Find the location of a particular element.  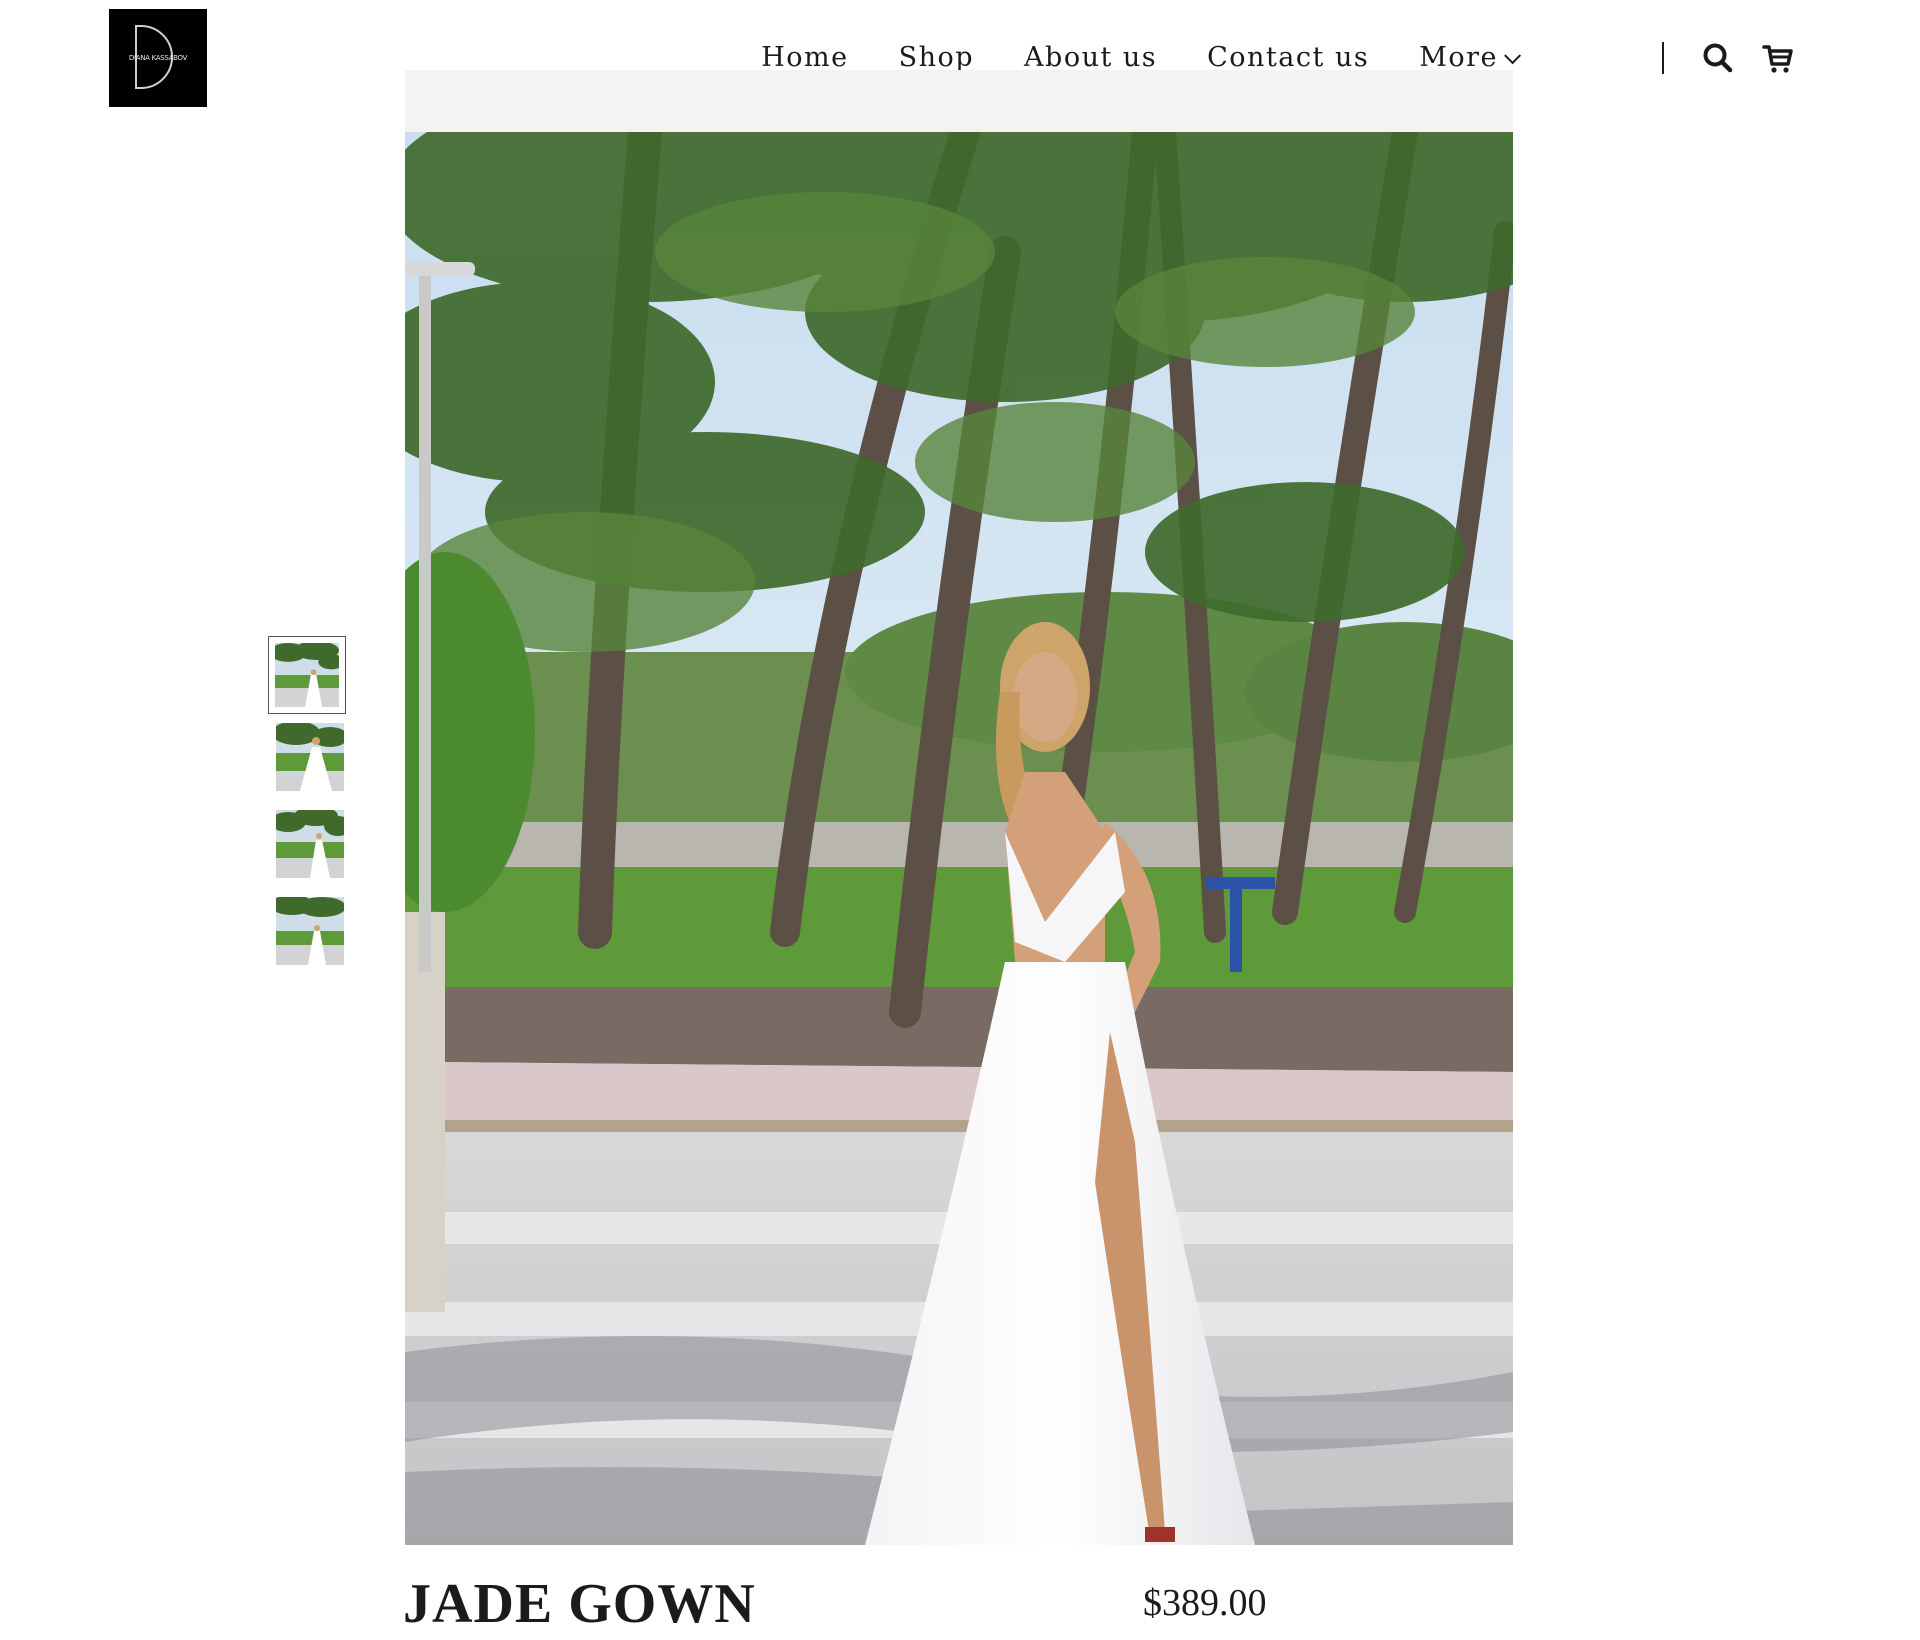

cart-icon is located at coordinates (1777, 59).